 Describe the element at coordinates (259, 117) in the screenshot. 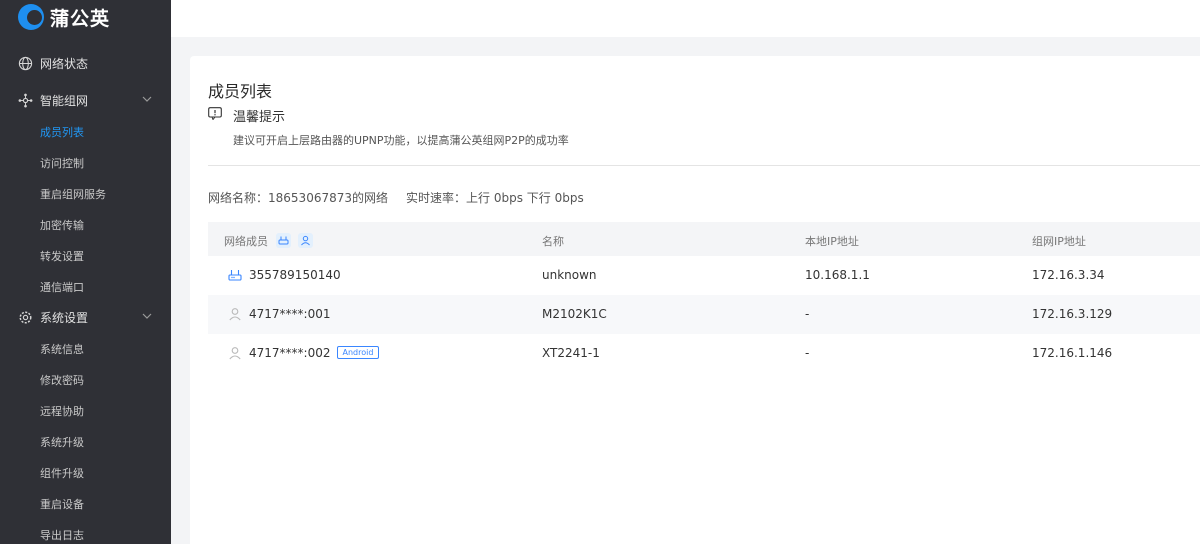

I see `tip-title: 温馨提示` at that location.